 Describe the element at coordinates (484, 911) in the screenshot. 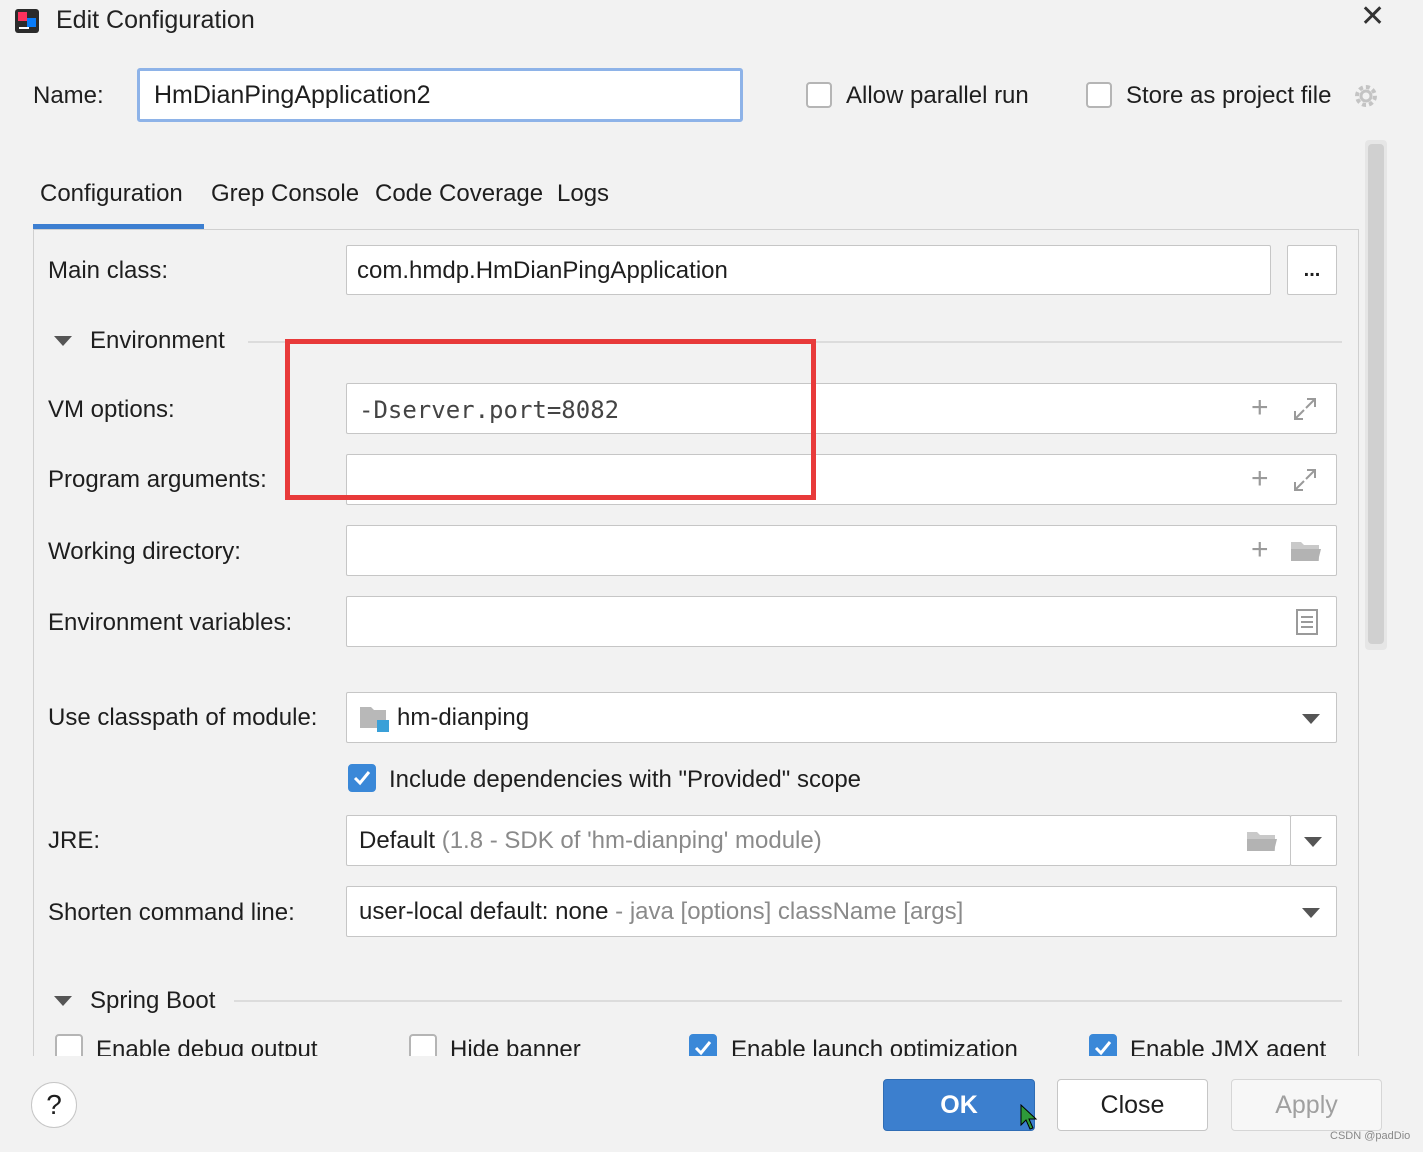

I see `shorten-value: user-local default: none` at that location.